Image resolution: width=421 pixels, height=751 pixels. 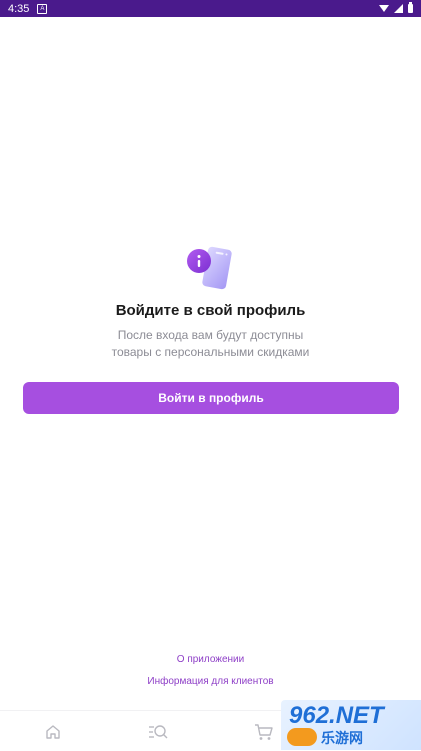 I want to click on cart-icon, so click(x=264, y=732).